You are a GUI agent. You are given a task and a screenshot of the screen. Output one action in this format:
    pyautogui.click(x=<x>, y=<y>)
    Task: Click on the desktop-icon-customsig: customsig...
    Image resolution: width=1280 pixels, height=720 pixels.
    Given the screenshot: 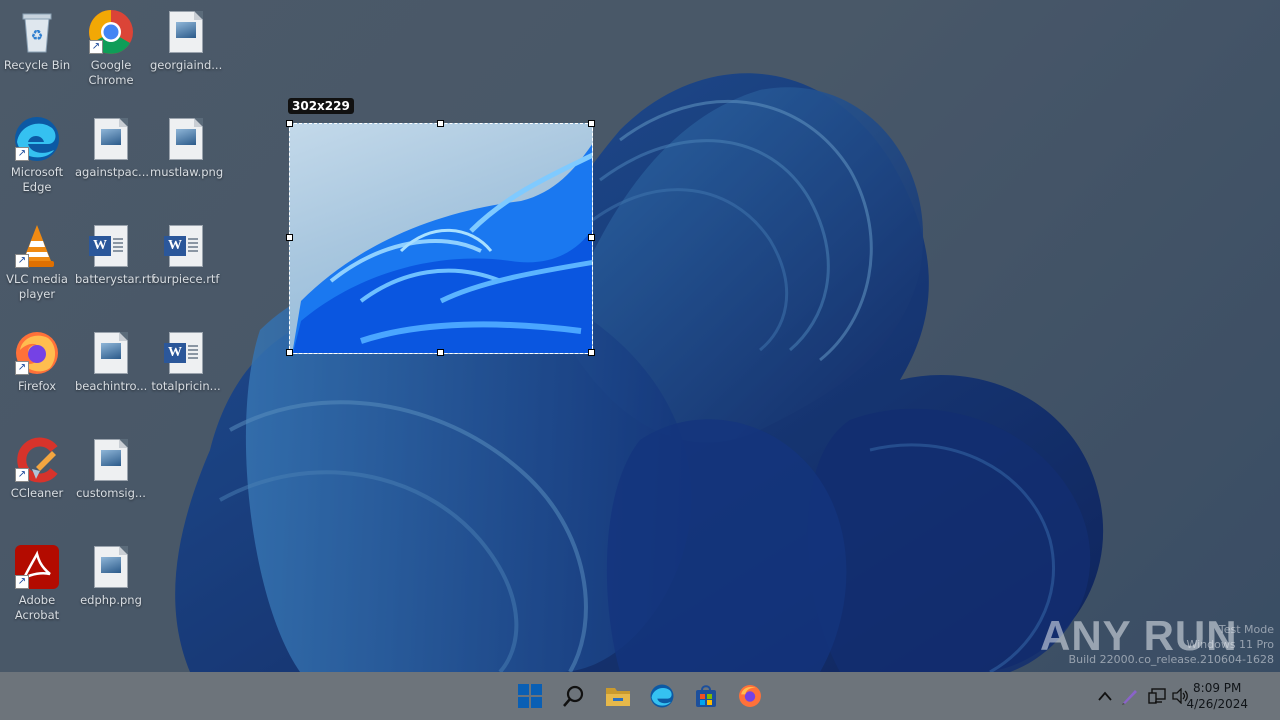 What is the action you would take?
    pyautogui.click(x=111, y=468)
    